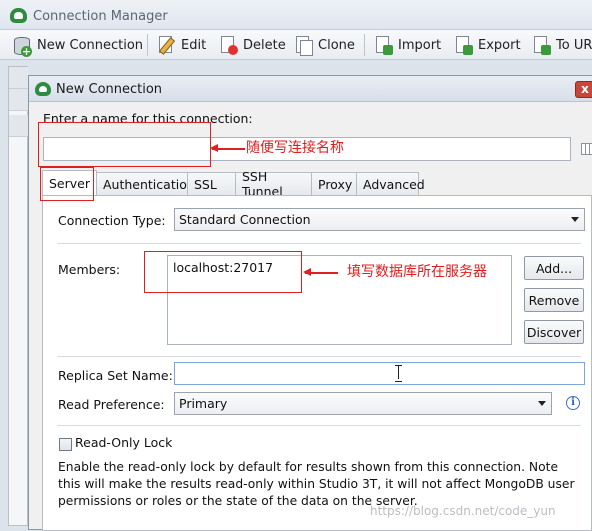 The image size is (592, 531). I want to click on tab-authentication: Authentication, so click(145, 183).